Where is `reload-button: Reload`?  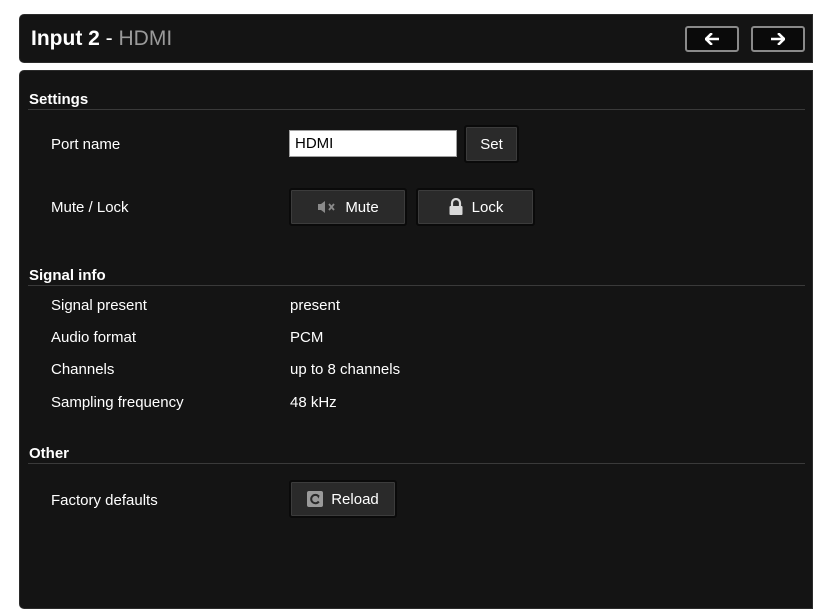
reload-button: Reload is located at coordinates (343, 499).